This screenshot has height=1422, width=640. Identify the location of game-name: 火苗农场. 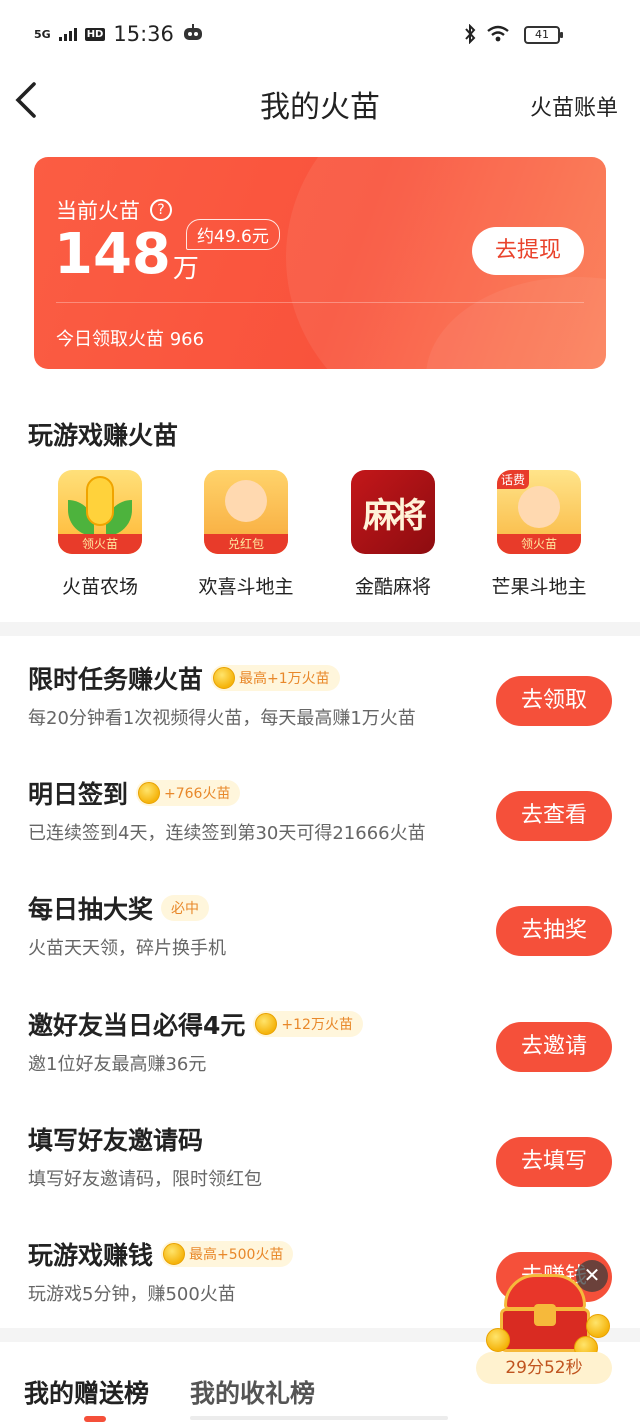
(99, 587).